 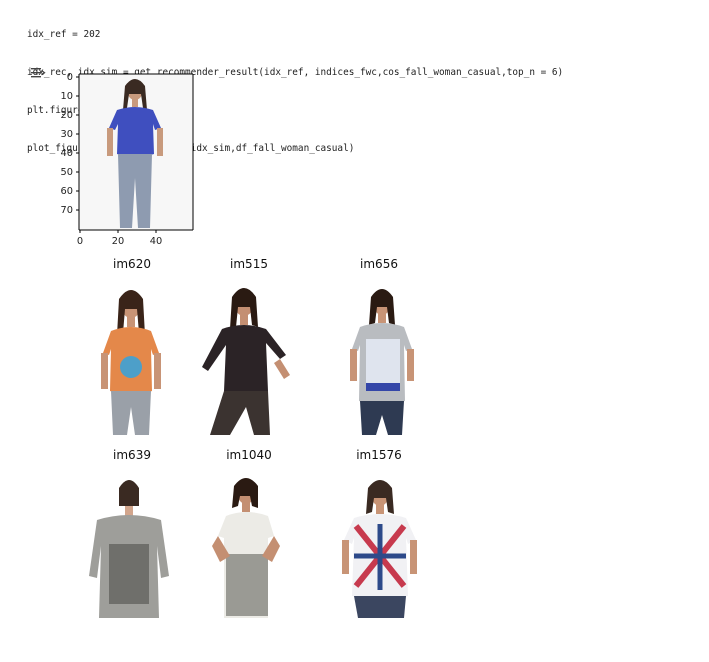 I want to click on x-tick-label: 40, so click(x=156, y=241).